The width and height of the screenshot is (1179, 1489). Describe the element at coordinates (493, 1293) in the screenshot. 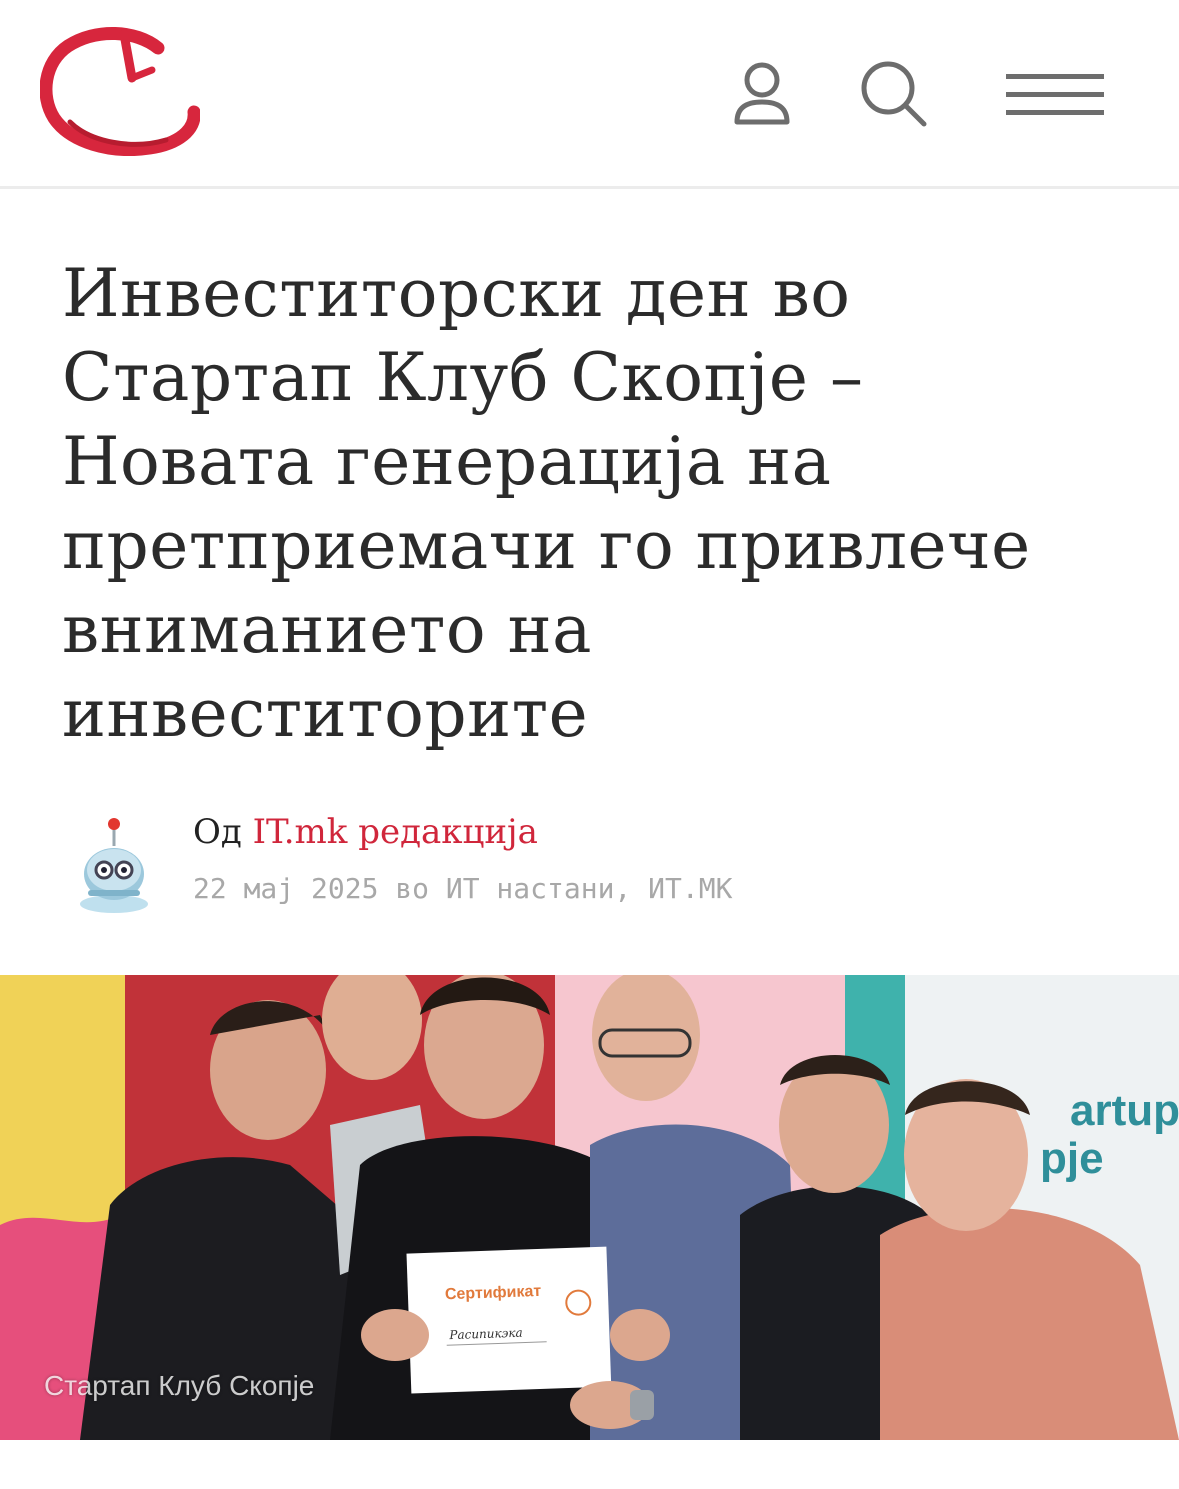

I see `certificate-title: Сертификат` at that location.